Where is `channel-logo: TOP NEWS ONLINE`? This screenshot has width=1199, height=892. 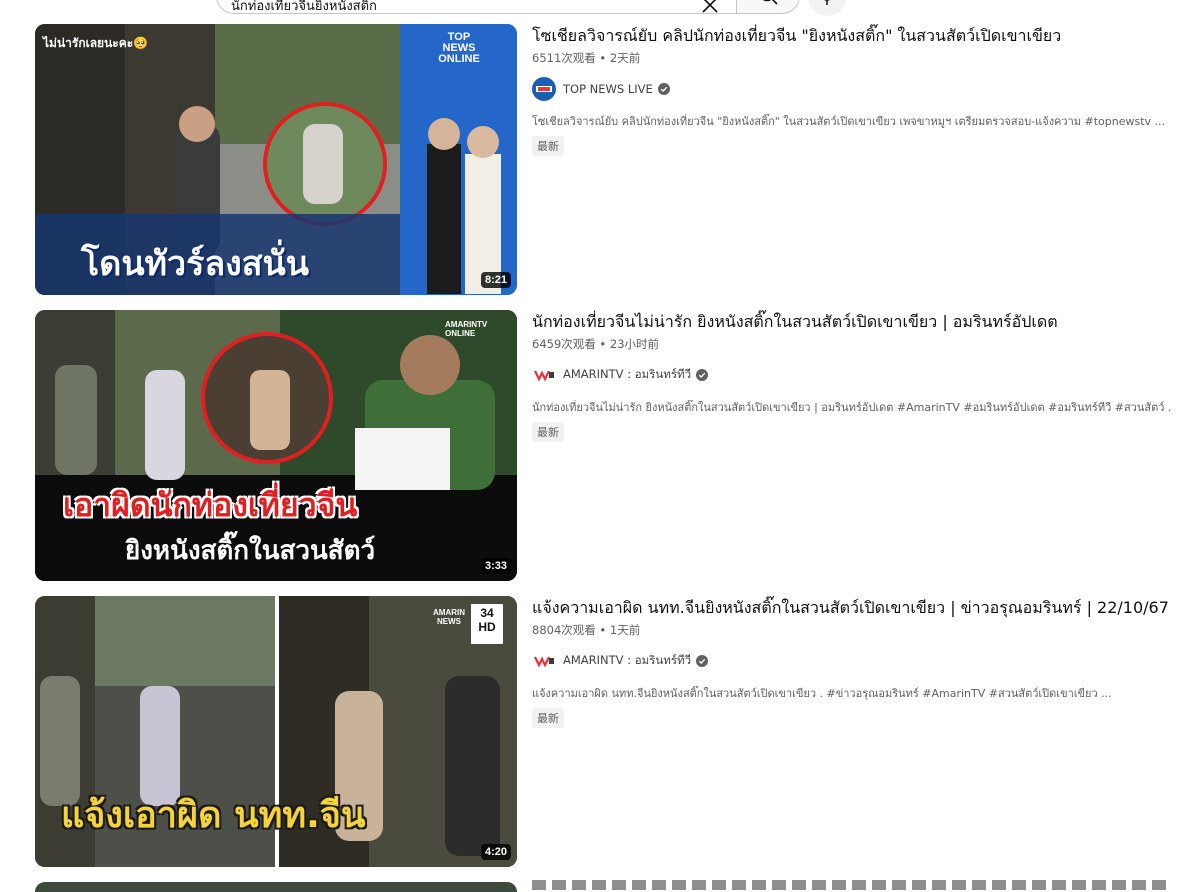 channel-logo: TOP NEWS ONLINE is located at coordinates (459, 48).